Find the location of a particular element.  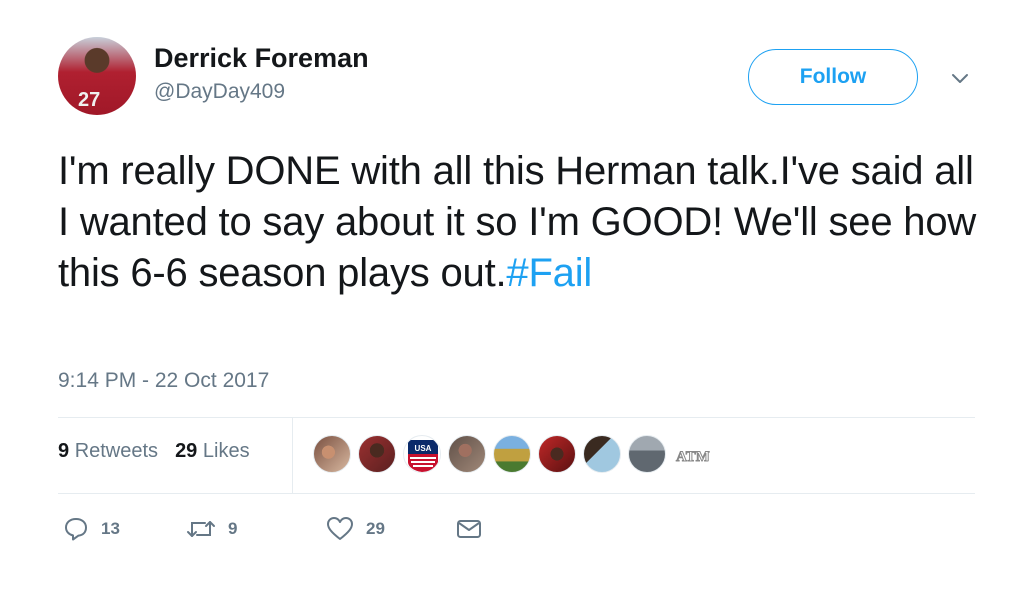

author-name: Derrick Foreman is located at coordinates (261, 58).